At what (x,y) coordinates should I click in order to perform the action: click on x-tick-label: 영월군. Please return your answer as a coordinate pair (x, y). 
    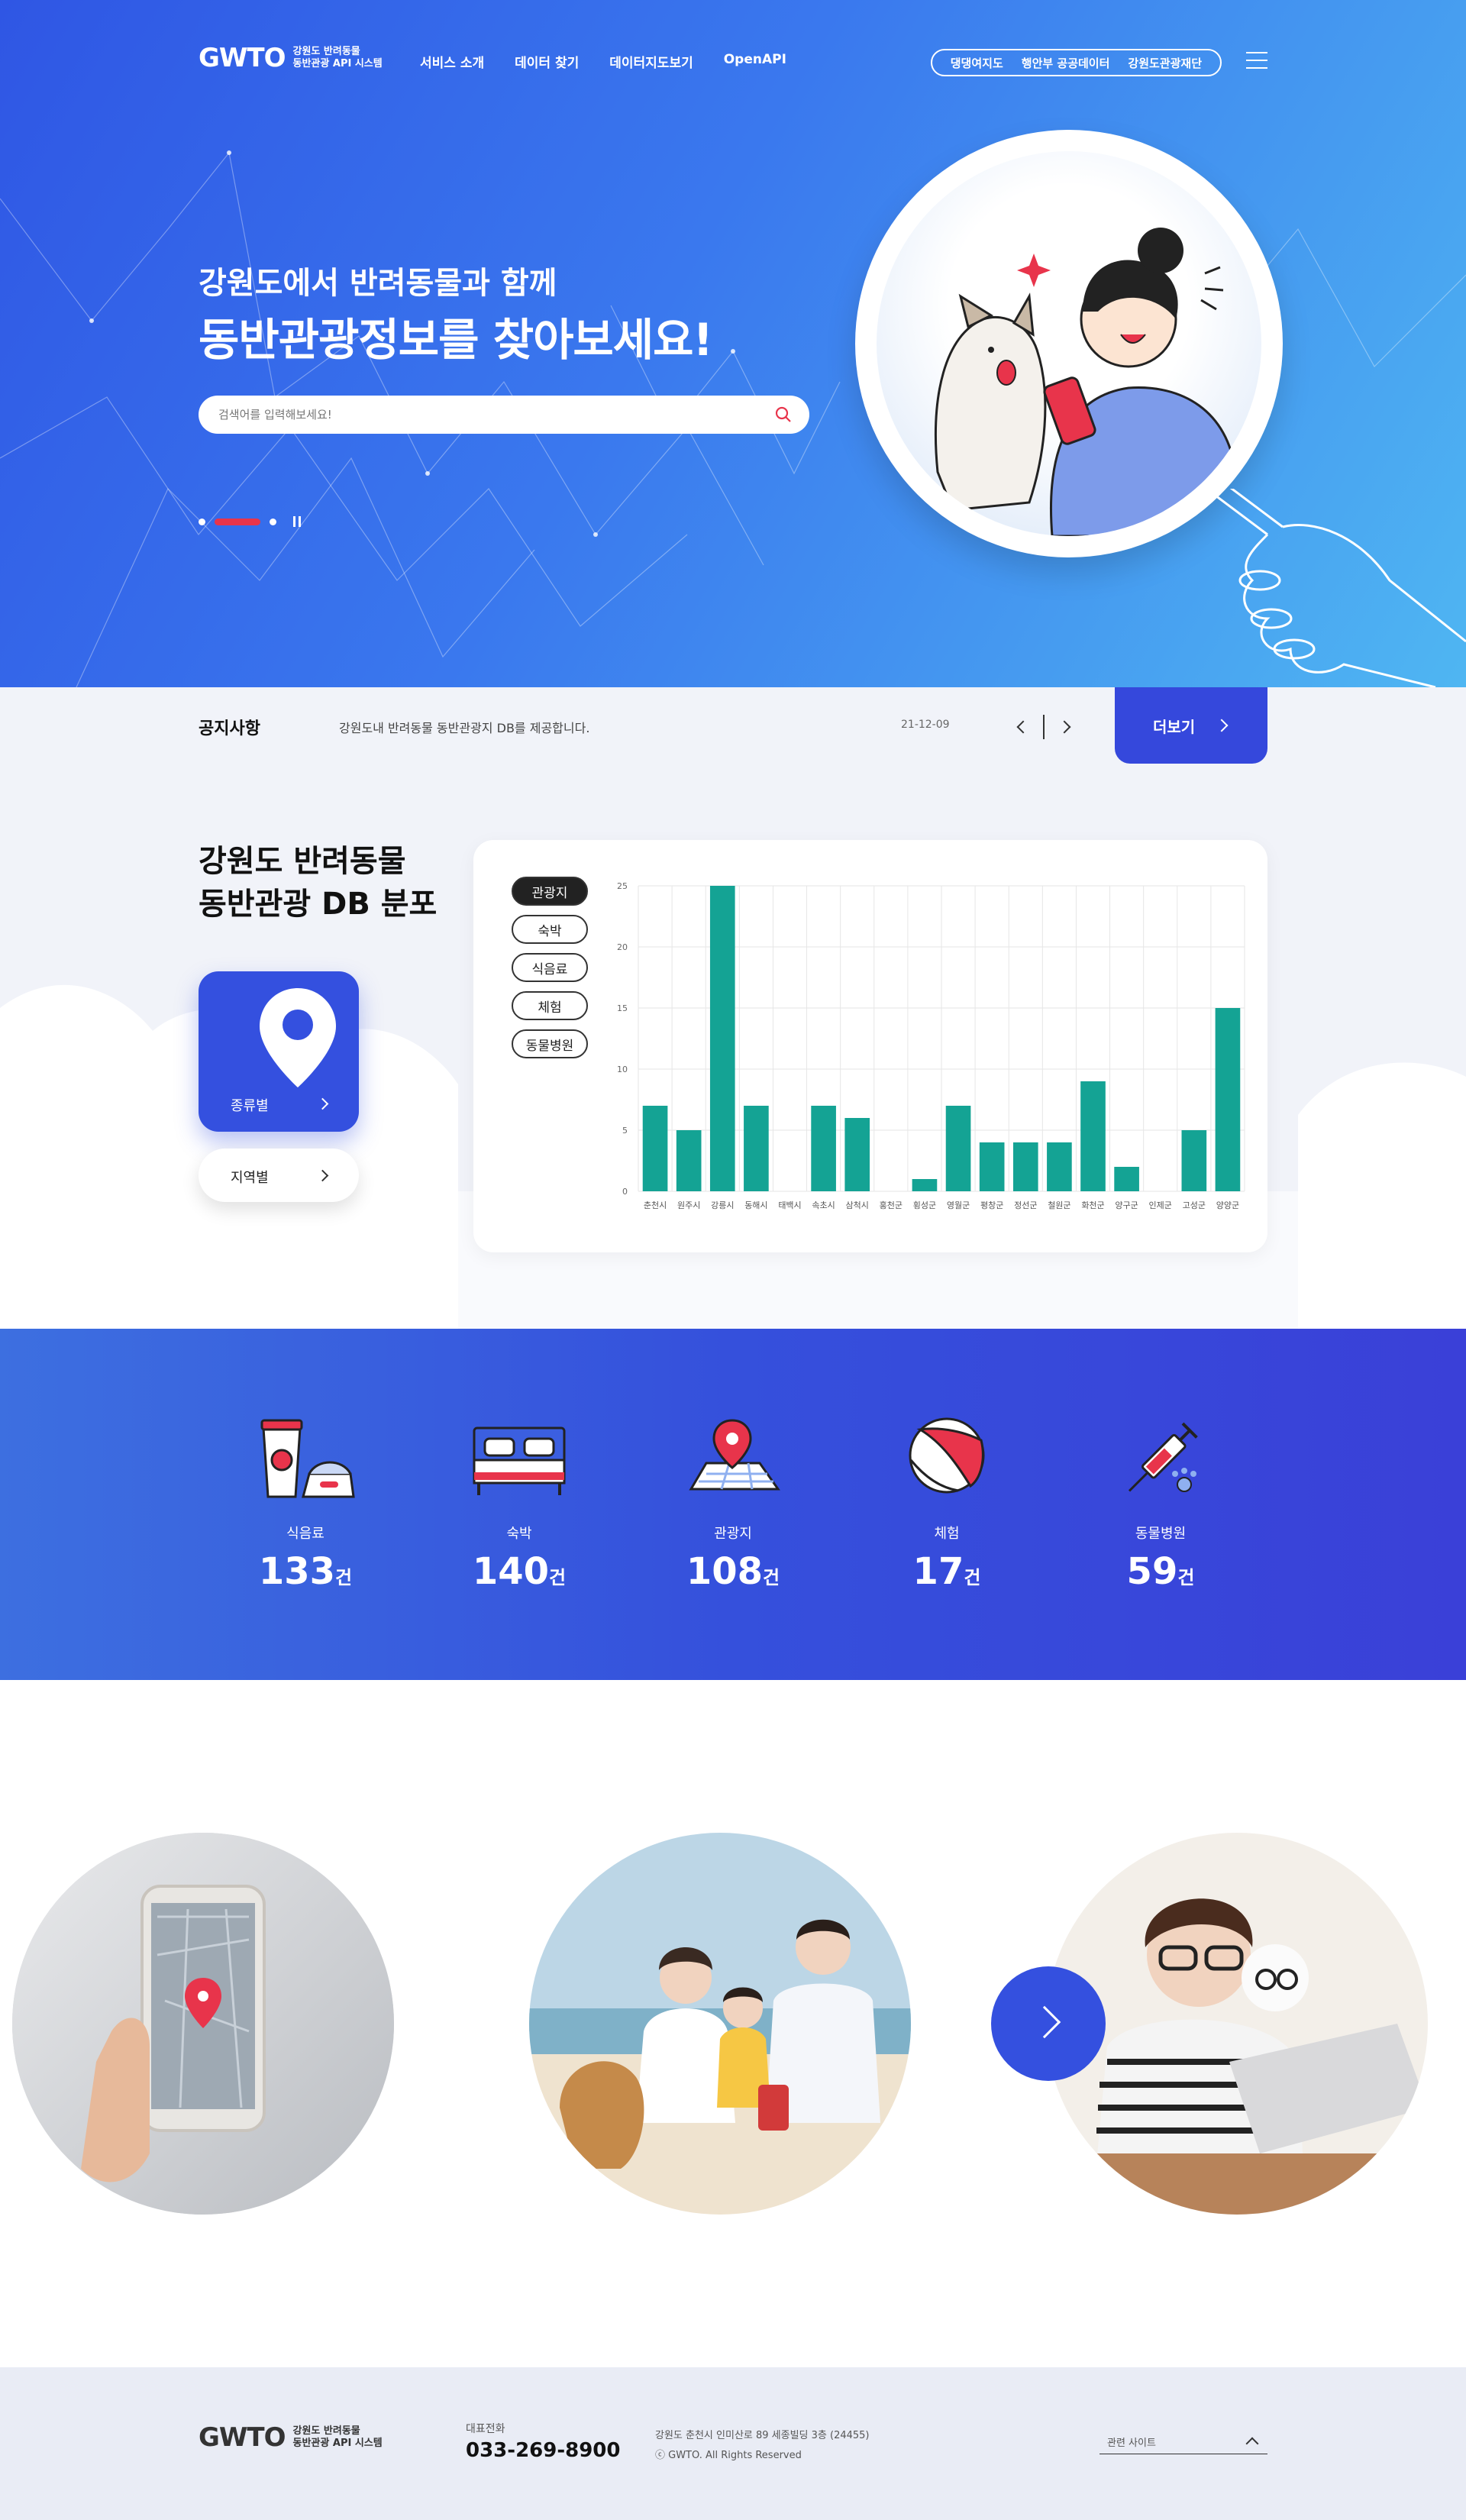
    Looking at the image, I should click on (959, 1205).